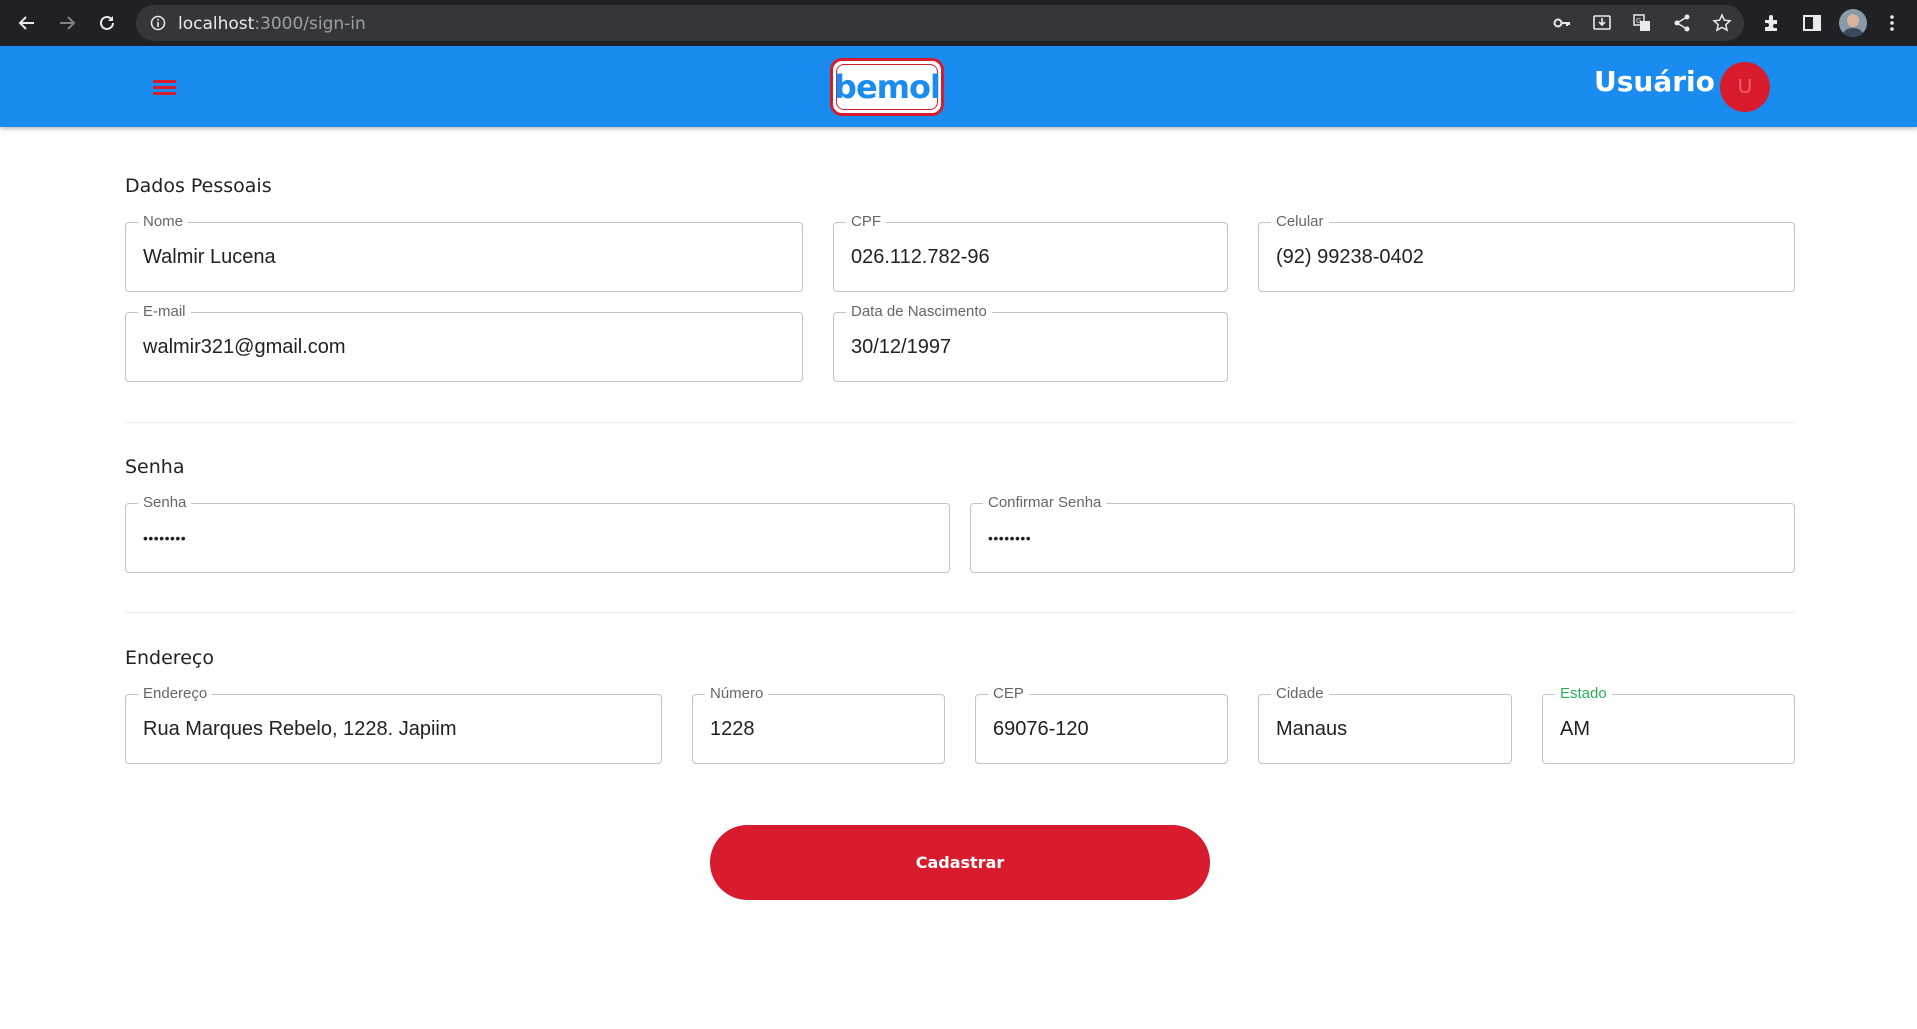  I want to click on site-info-icon, so click(158, 25).